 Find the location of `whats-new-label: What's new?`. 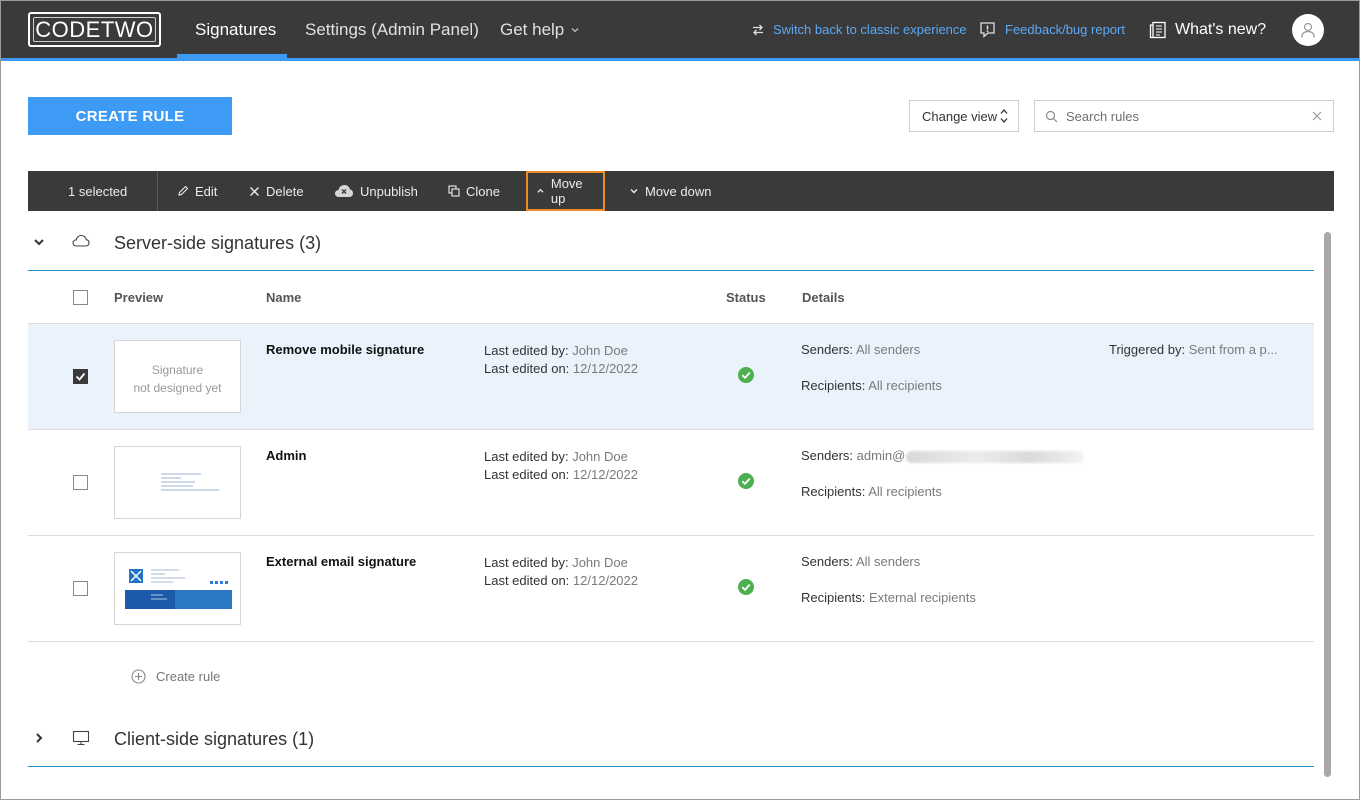

whats-new-label: What's new? is located at coordinates (1221, 29).